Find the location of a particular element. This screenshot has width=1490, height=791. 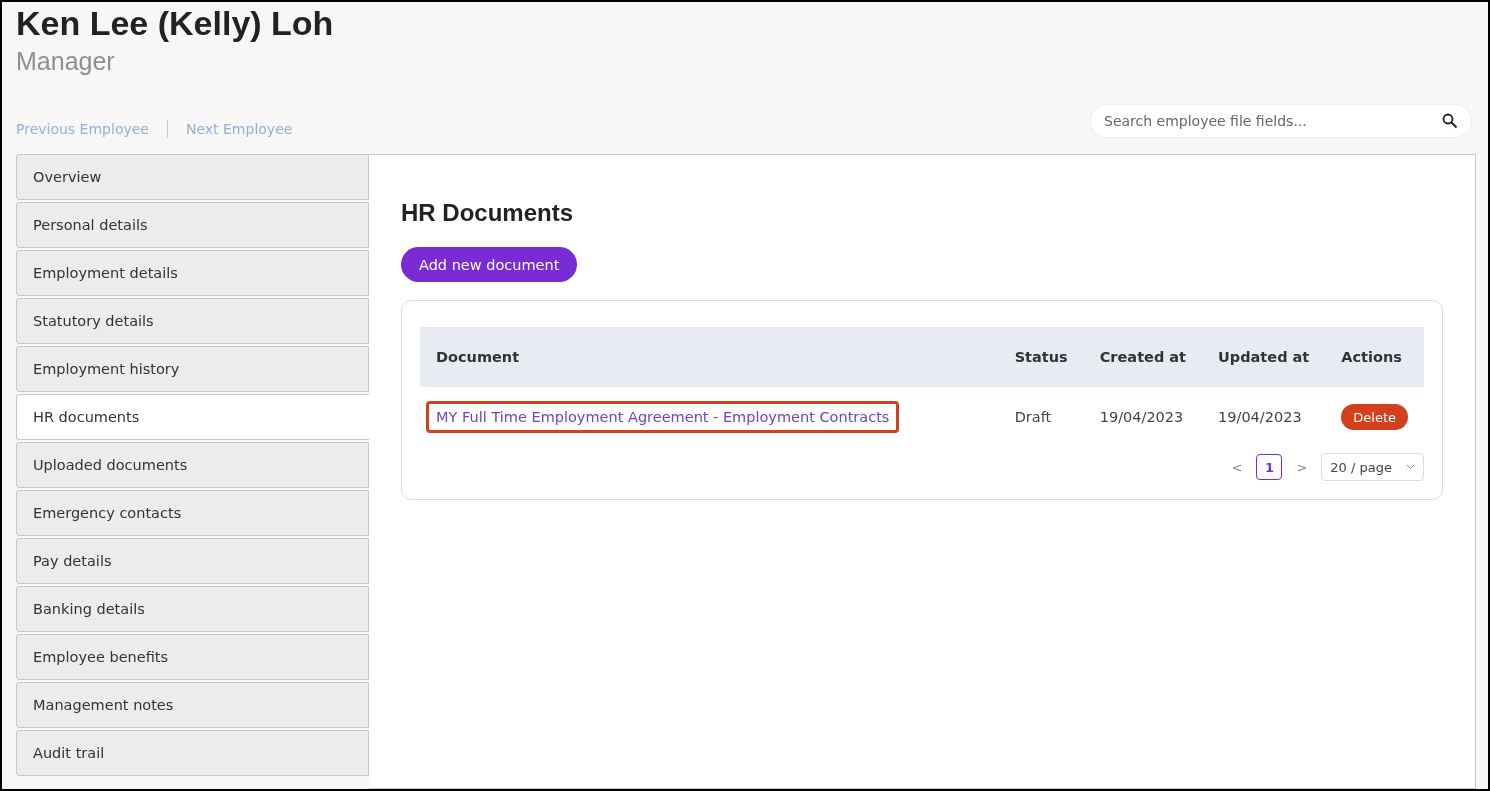

chevron-down-icon is located at coordinates (1410, 467).